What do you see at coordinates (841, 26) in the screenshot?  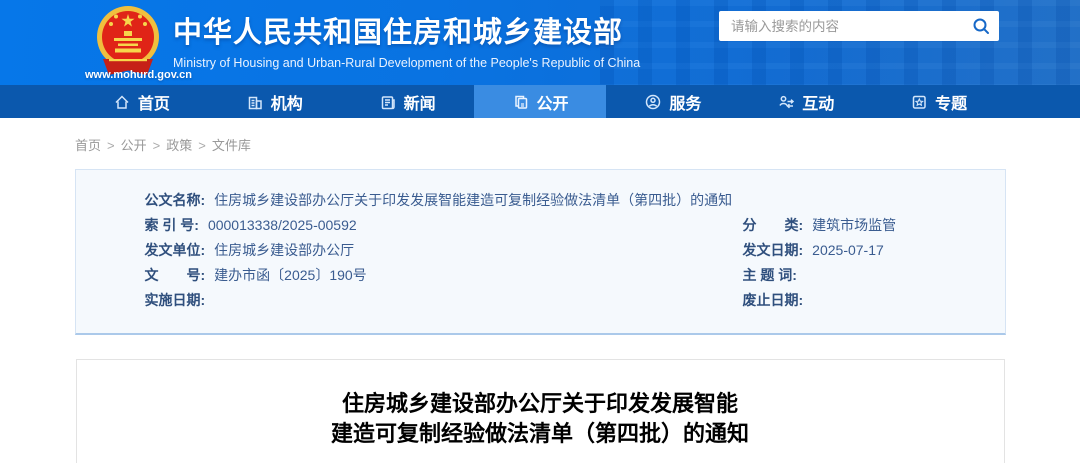 I see `search-input` at bounding box center [841, 26].